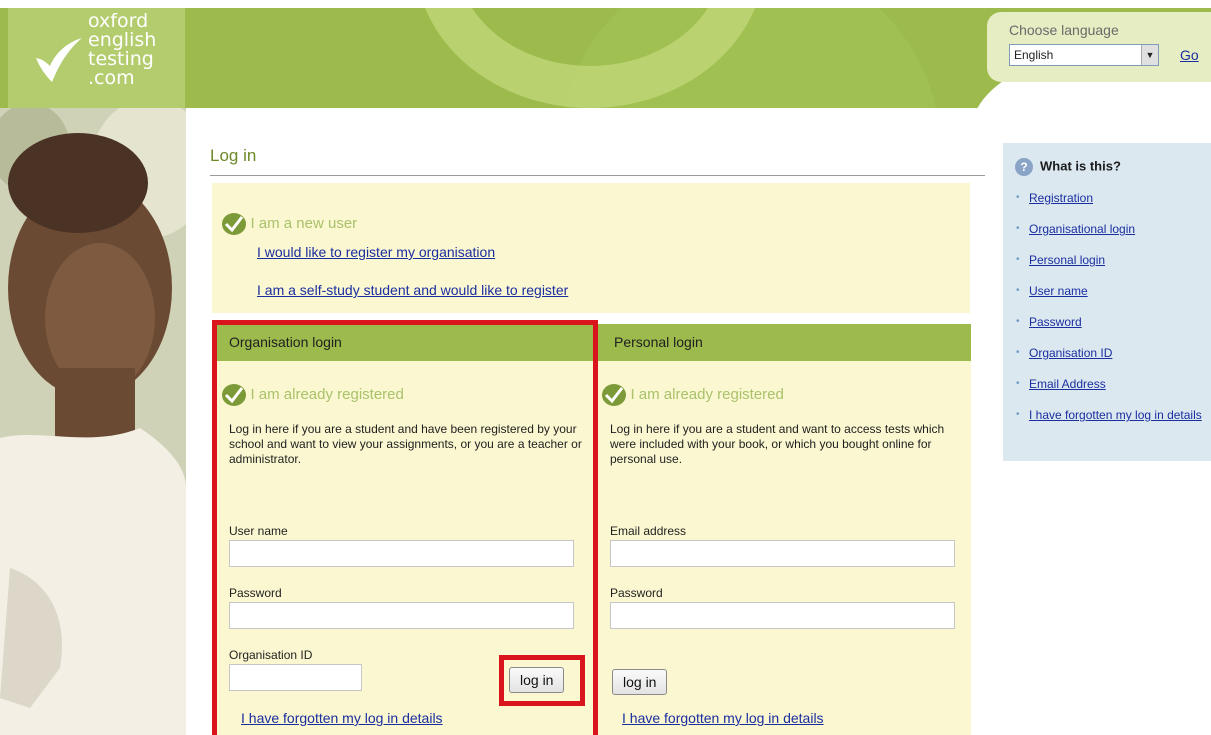 The width and height of the screenshot is (1211, 735). I want to click on question-icon: ?, so click(1024, 167).